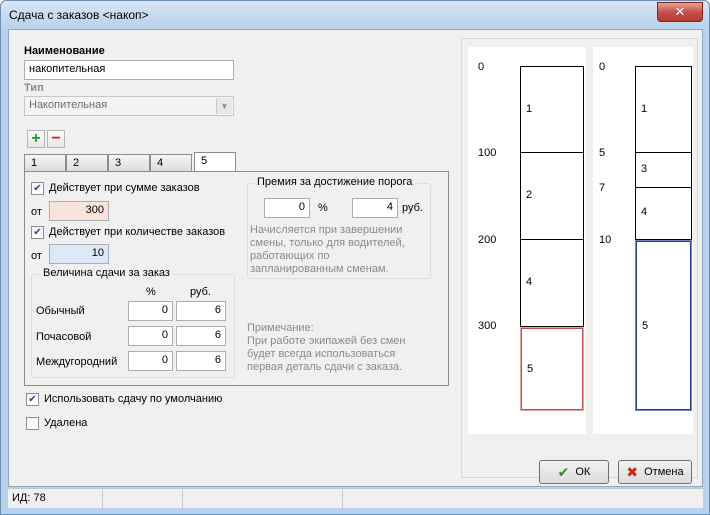  Describe the element at coordinates (335, 182) in the screenshot. I see `bonus-group-title: Премия за достижение порога` at that location.